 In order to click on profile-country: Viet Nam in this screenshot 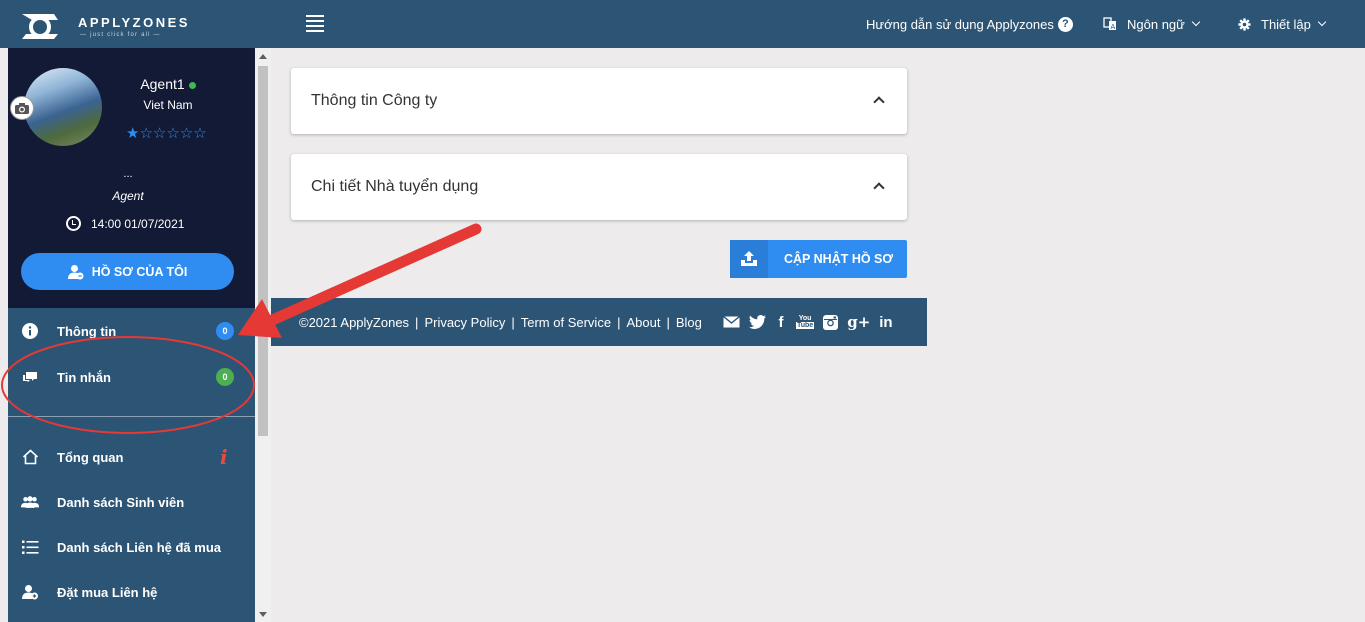, I will do `click(168, 105)`.